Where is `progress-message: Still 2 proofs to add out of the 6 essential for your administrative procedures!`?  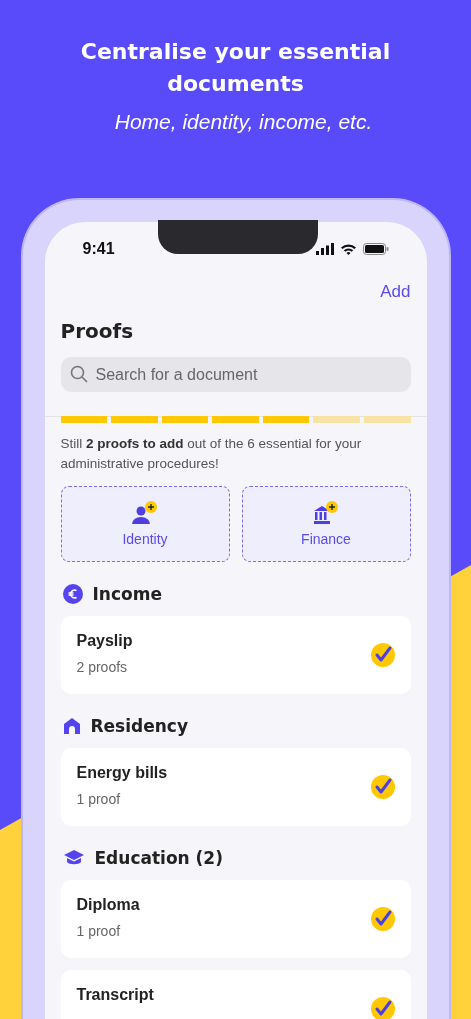
progress-message: Still 2 proofs to add out of the 6 essential for your administrative procedures! is located at coordinates (211, 454).